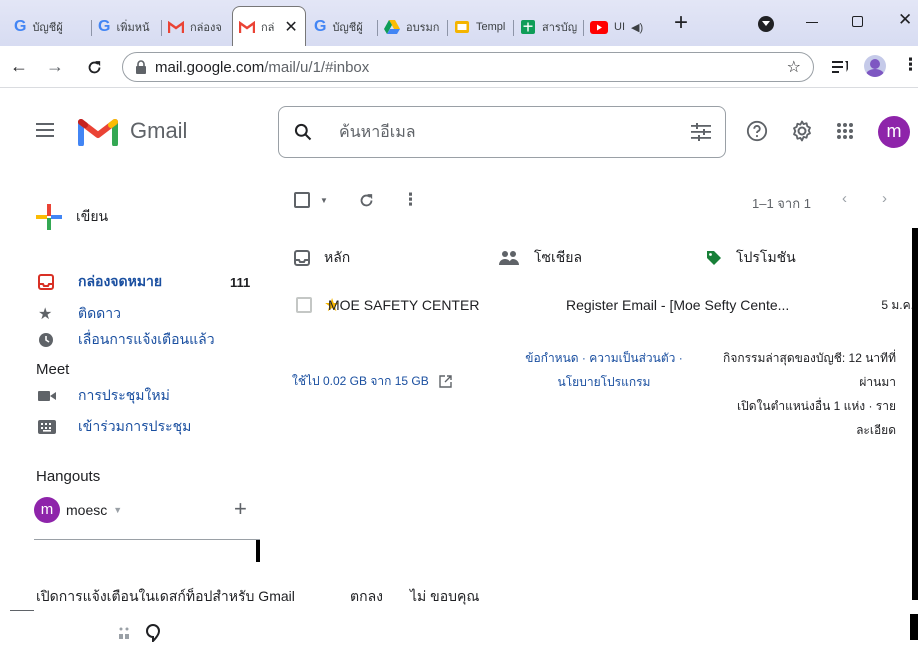 The image size is (918, 649). Describe the element at coordinates (303, 132) in the screenshot. I see `search-icon` at that location.